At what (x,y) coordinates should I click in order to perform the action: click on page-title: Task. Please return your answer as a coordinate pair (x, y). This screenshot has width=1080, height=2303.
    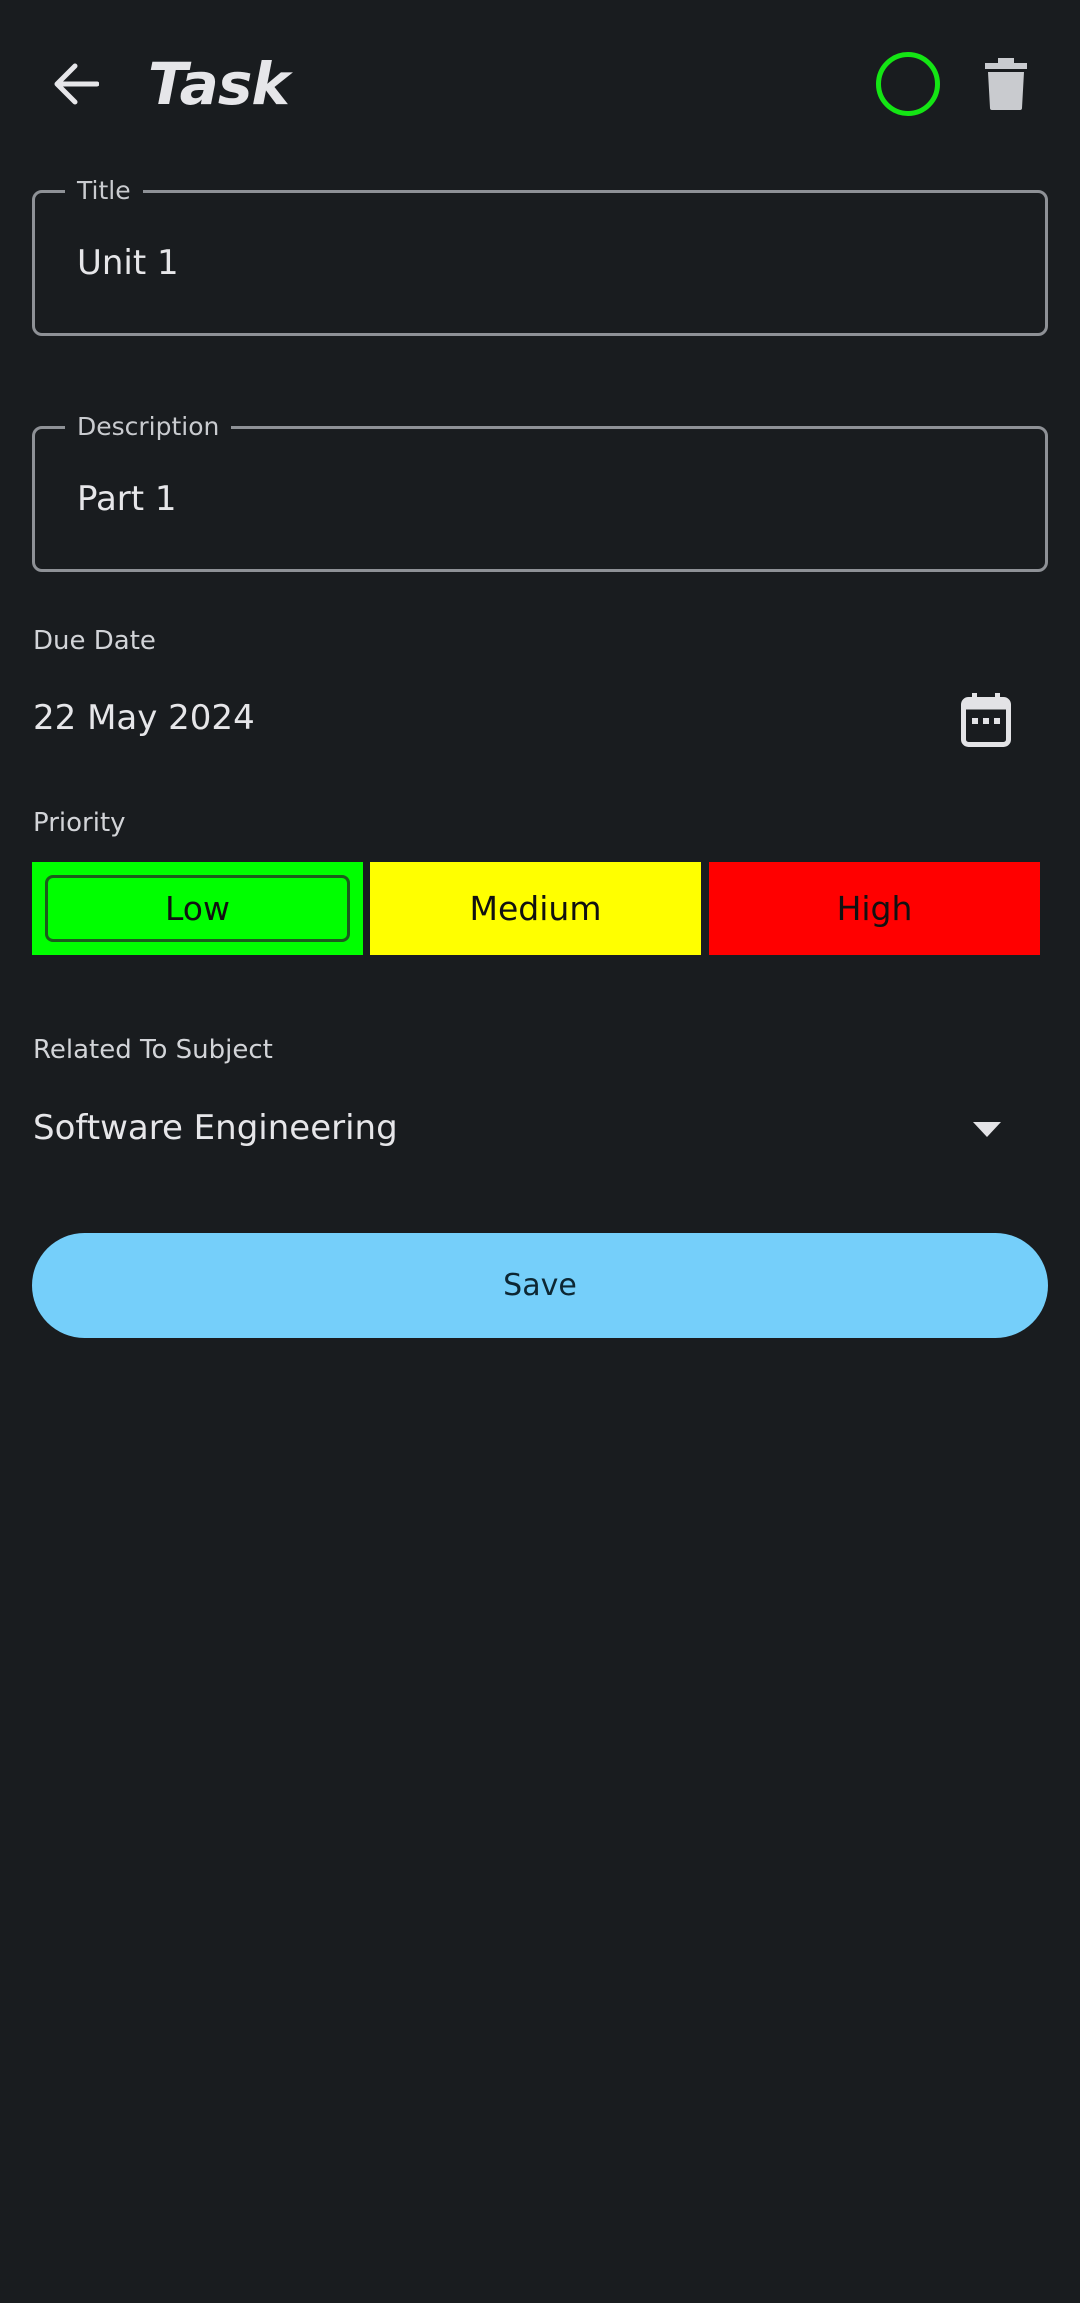
    Looking at the image, I should click on (219, 84).